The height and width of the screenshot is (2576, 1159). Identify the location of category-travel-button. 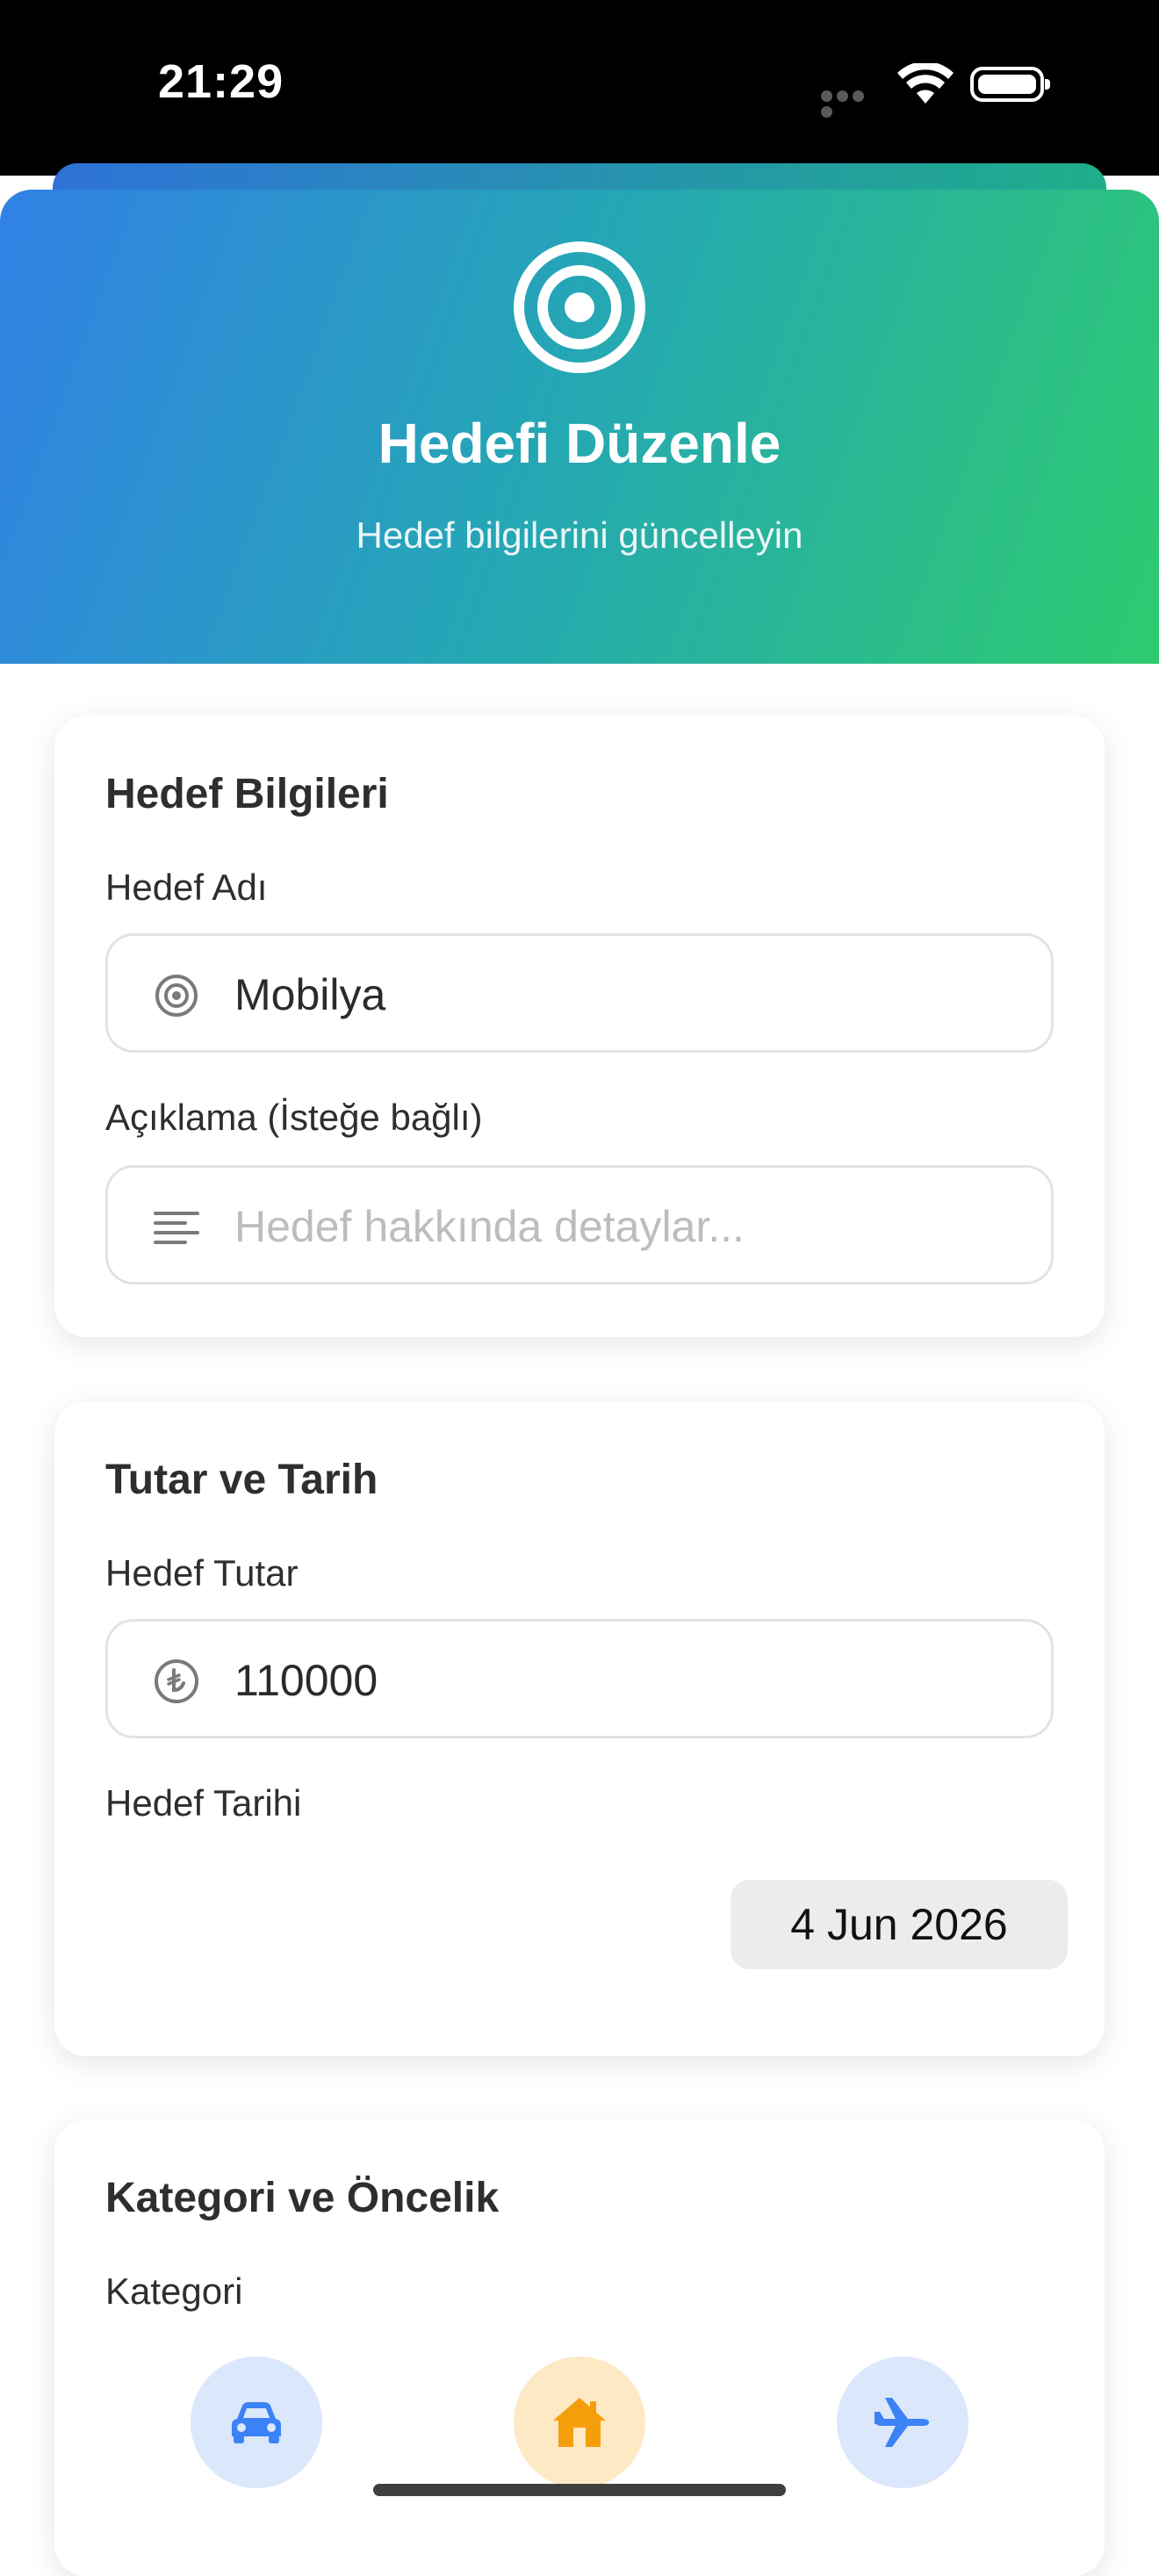
(902, 2422).